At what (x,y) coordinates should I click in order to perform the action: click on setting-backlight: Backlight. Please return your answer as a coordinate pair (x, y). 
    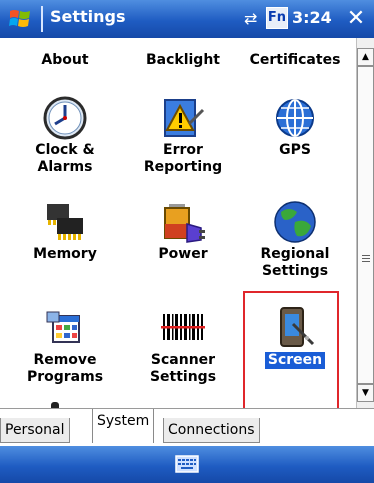
    Looking at the image, I should click on (183, 60).